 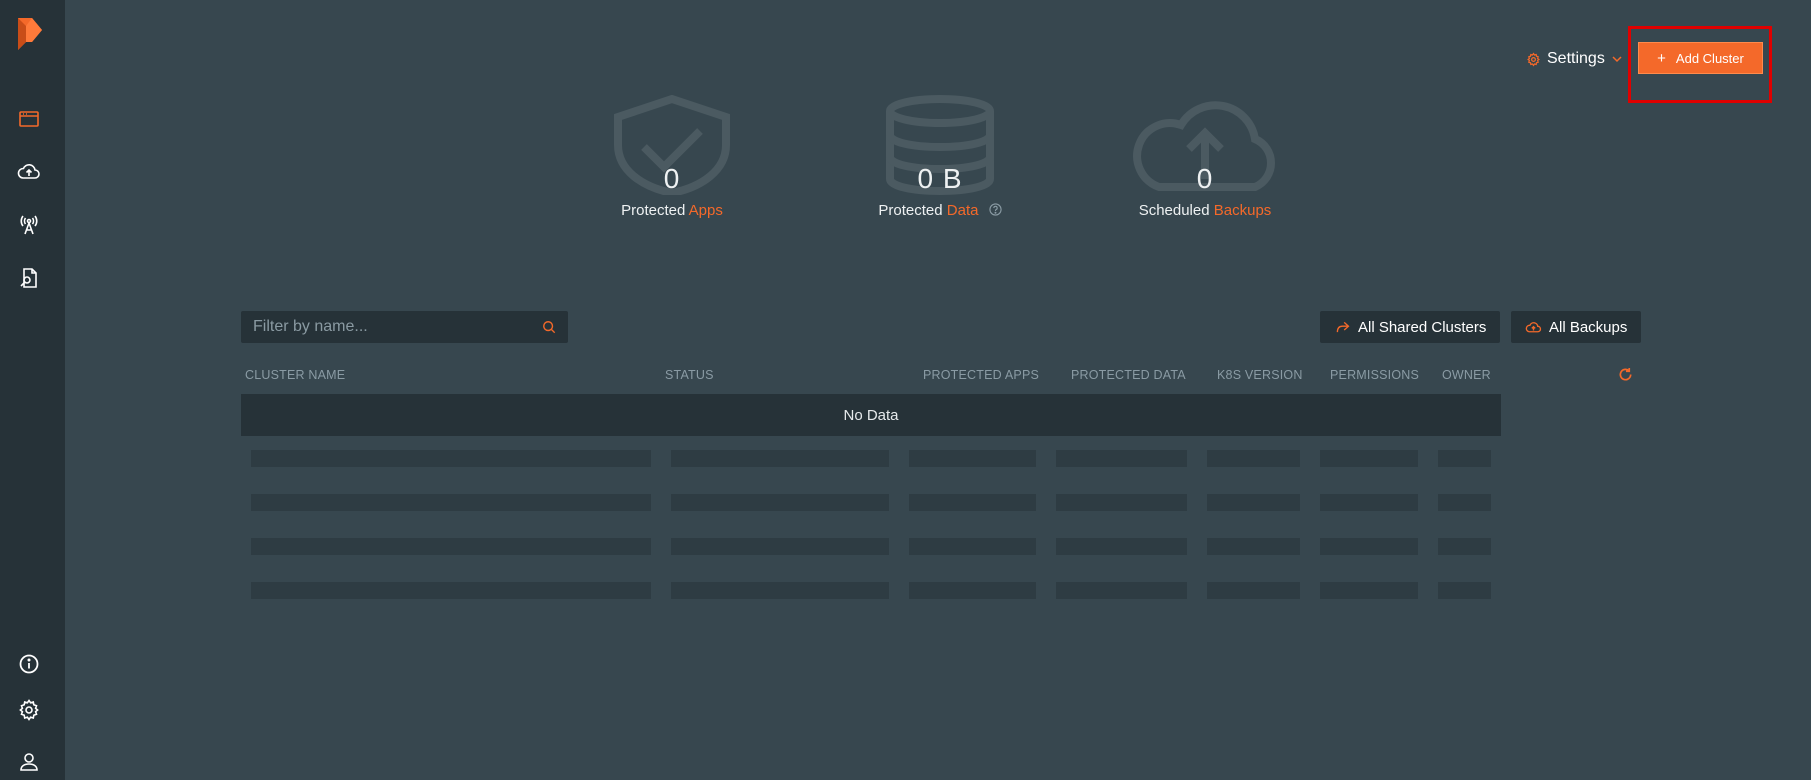 I want to click on all-backups-label: All Backups, so click(x=1588, y=327).